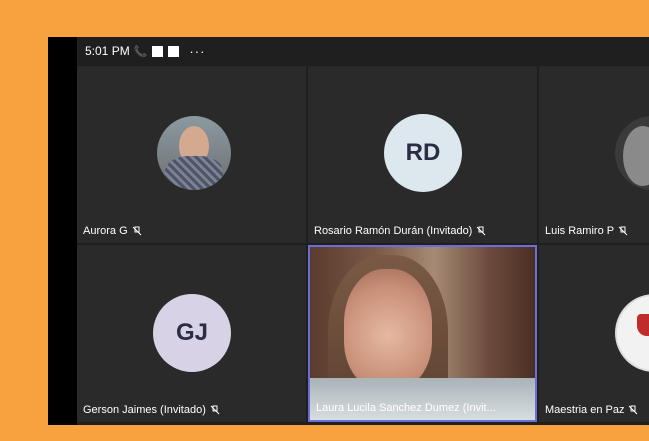 The height and width of the screenshot is (441, 649). Describe the element at coordinates (197, 51) in the screenshot. I see `more-options-button: ···` at that location.